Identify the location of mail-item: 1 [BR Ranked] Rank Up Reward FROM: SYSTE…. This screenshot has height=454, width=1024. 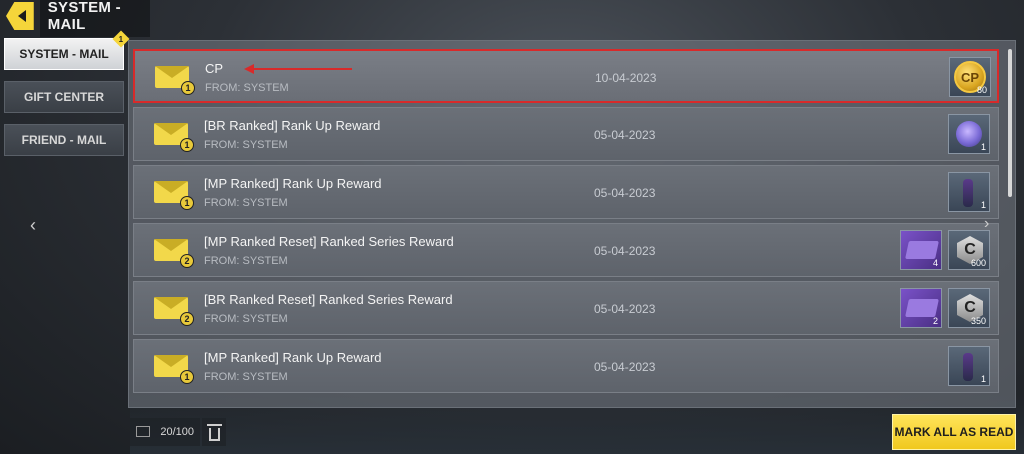
(566, 134).